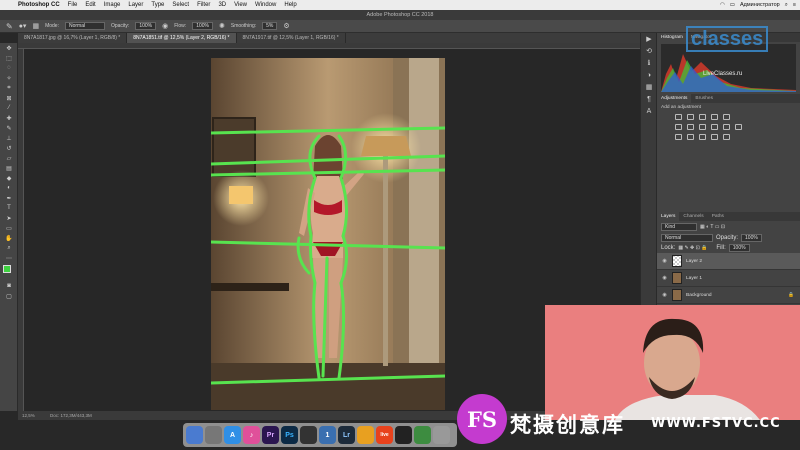 The image size is (800, 450). I want to click on filter-icons: ▦ ◐ T ▭ ⊡, so click(712, 227).